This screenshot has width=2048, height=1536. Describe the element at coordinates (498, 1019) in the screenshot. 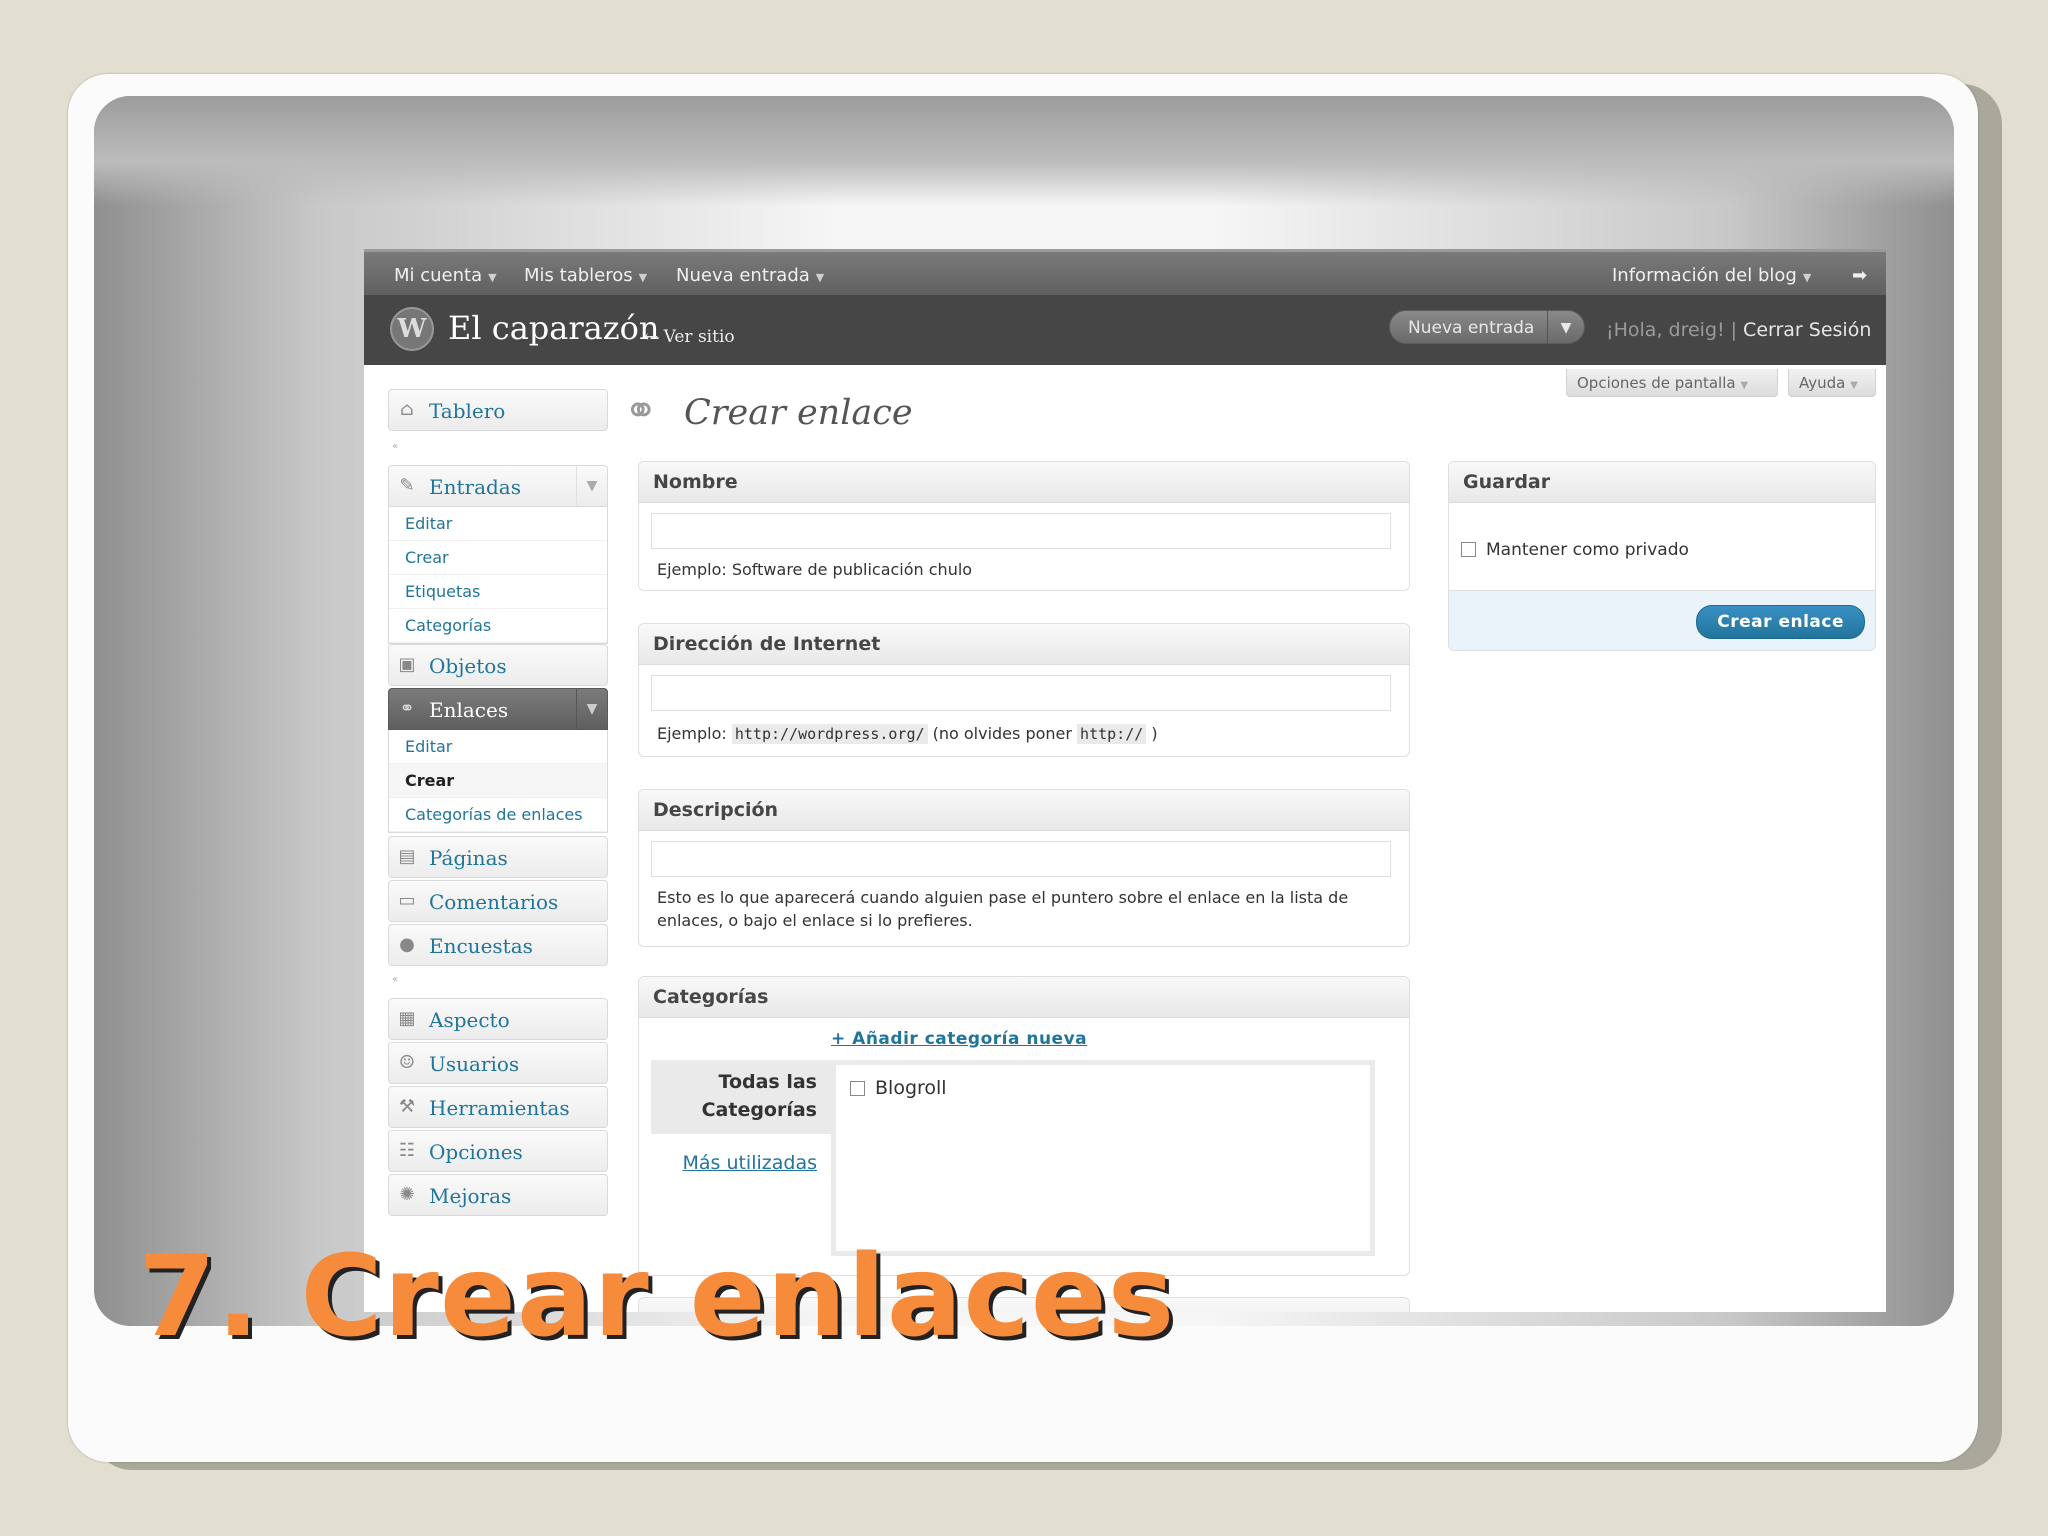

I see `menu-item-aspecto: ▦ Aspecto` at that location.